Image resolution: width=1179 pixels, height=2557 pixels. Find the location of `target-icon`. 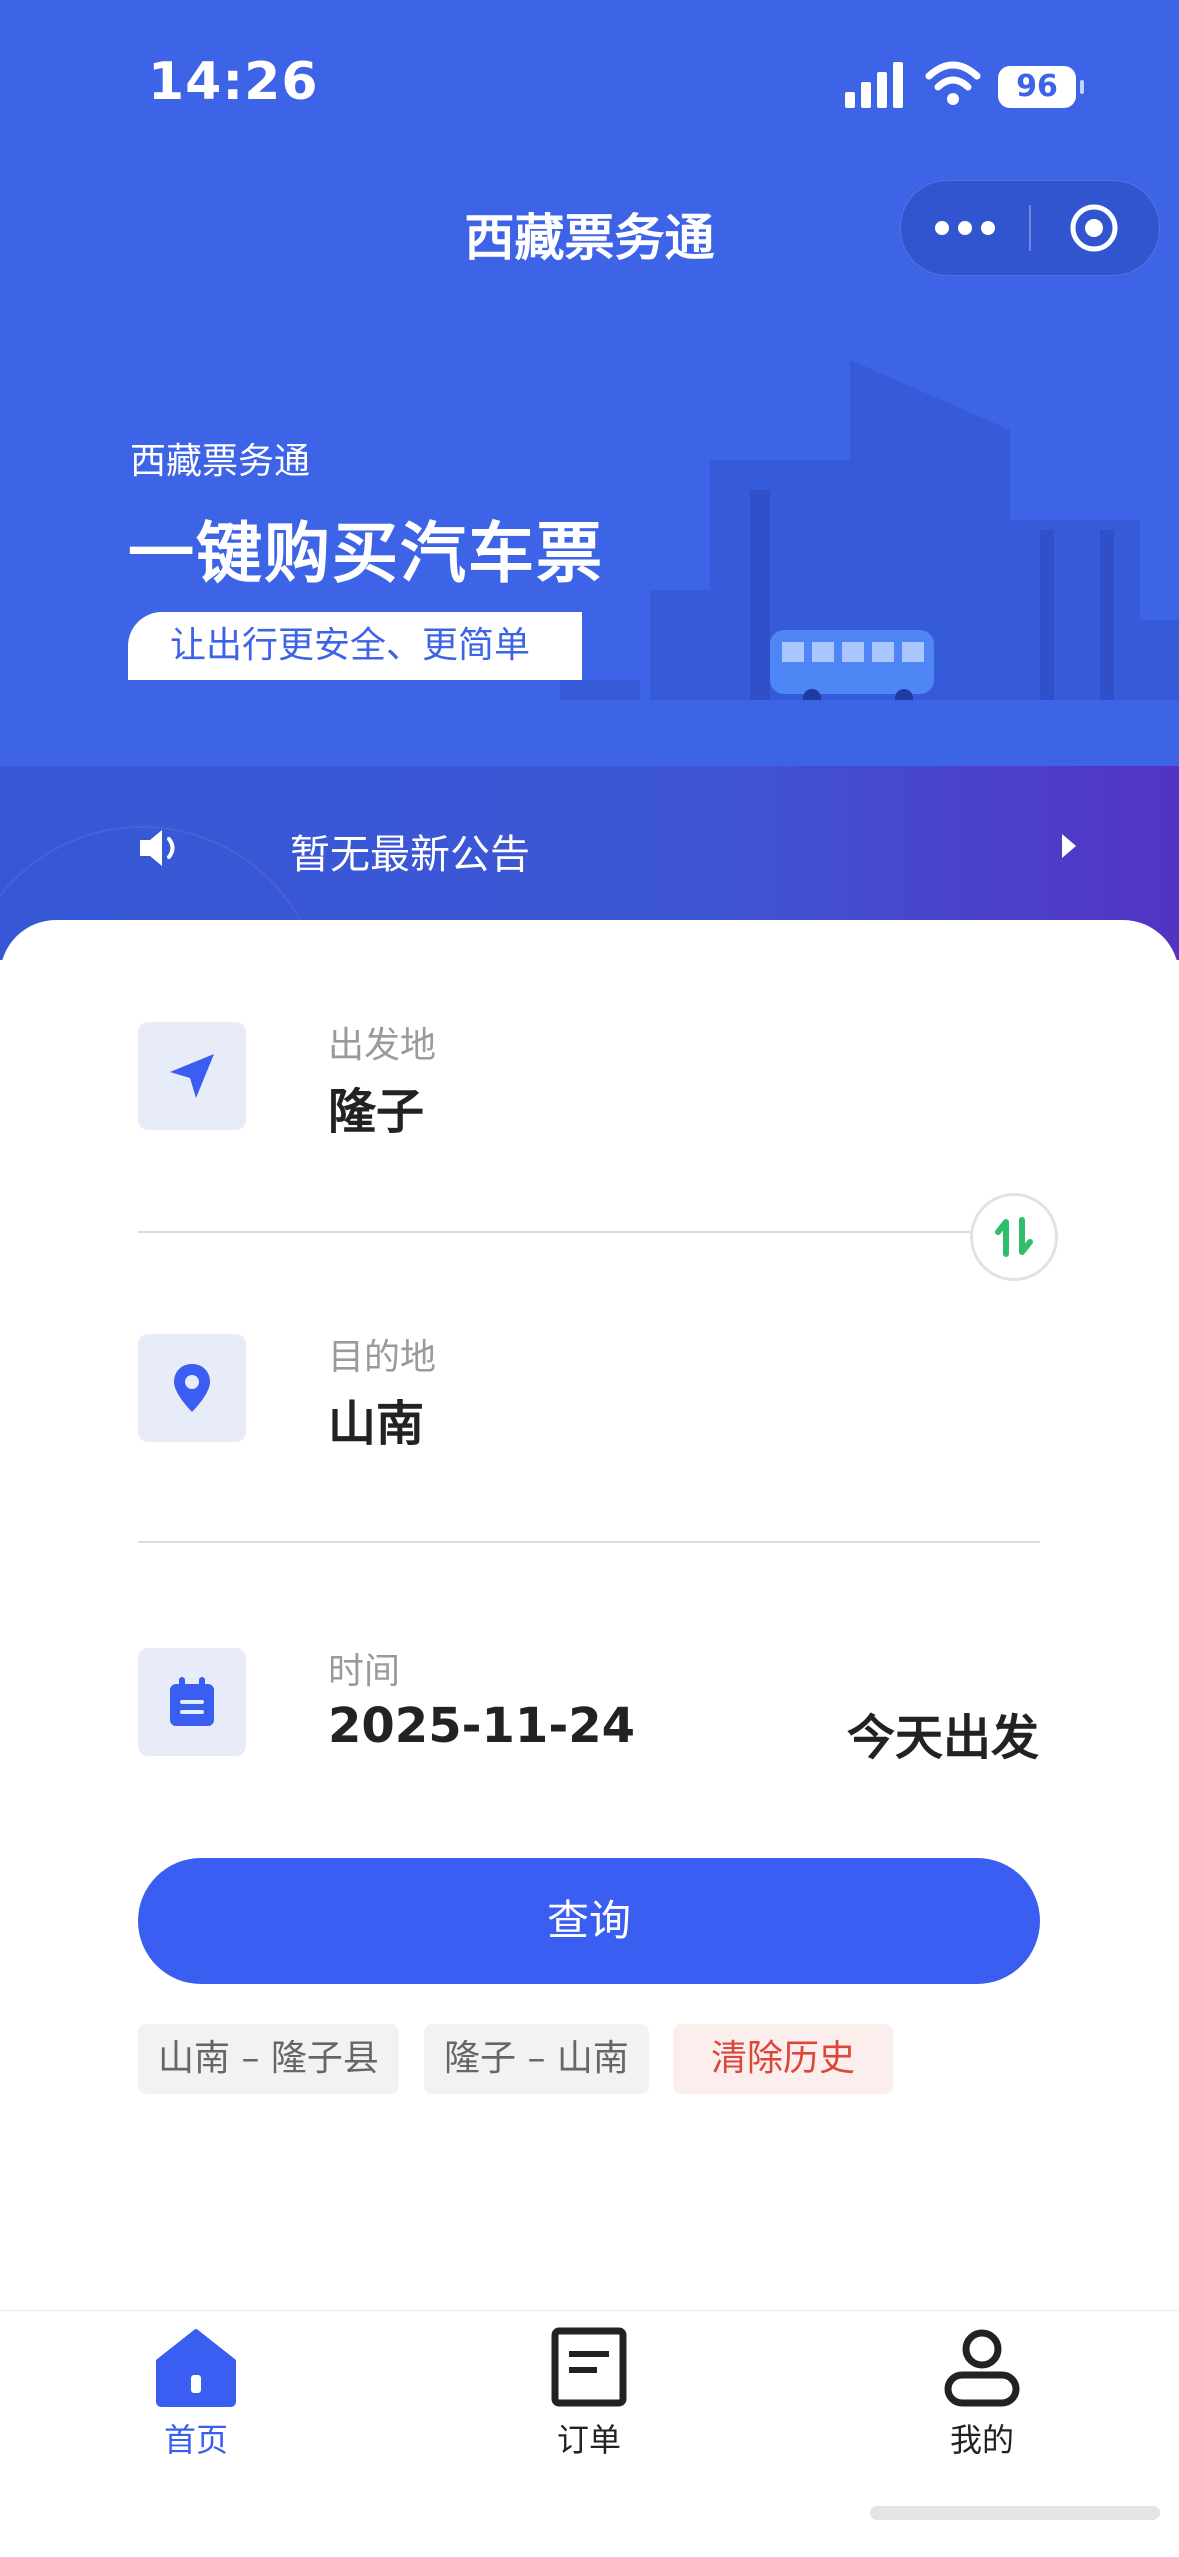

target-icon is located at coordinates (1094, 228).